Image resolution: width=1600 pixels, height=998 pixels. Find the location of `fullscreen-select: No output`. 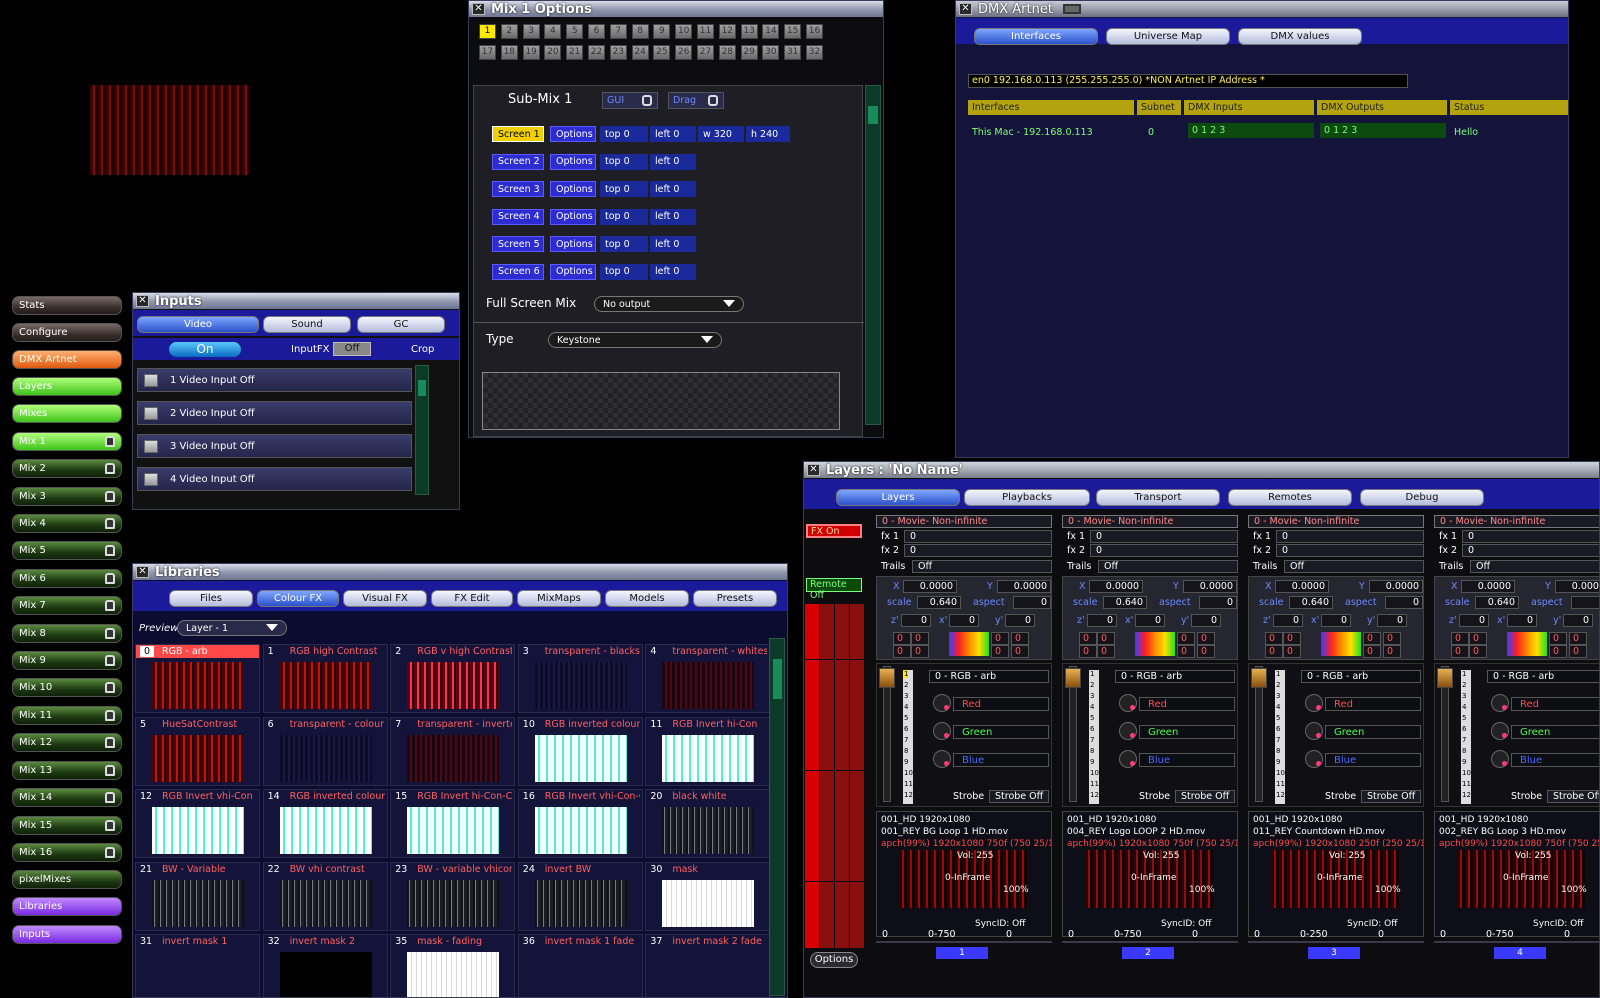

fullscreen-select: No output is located at coordinates (669, 304).